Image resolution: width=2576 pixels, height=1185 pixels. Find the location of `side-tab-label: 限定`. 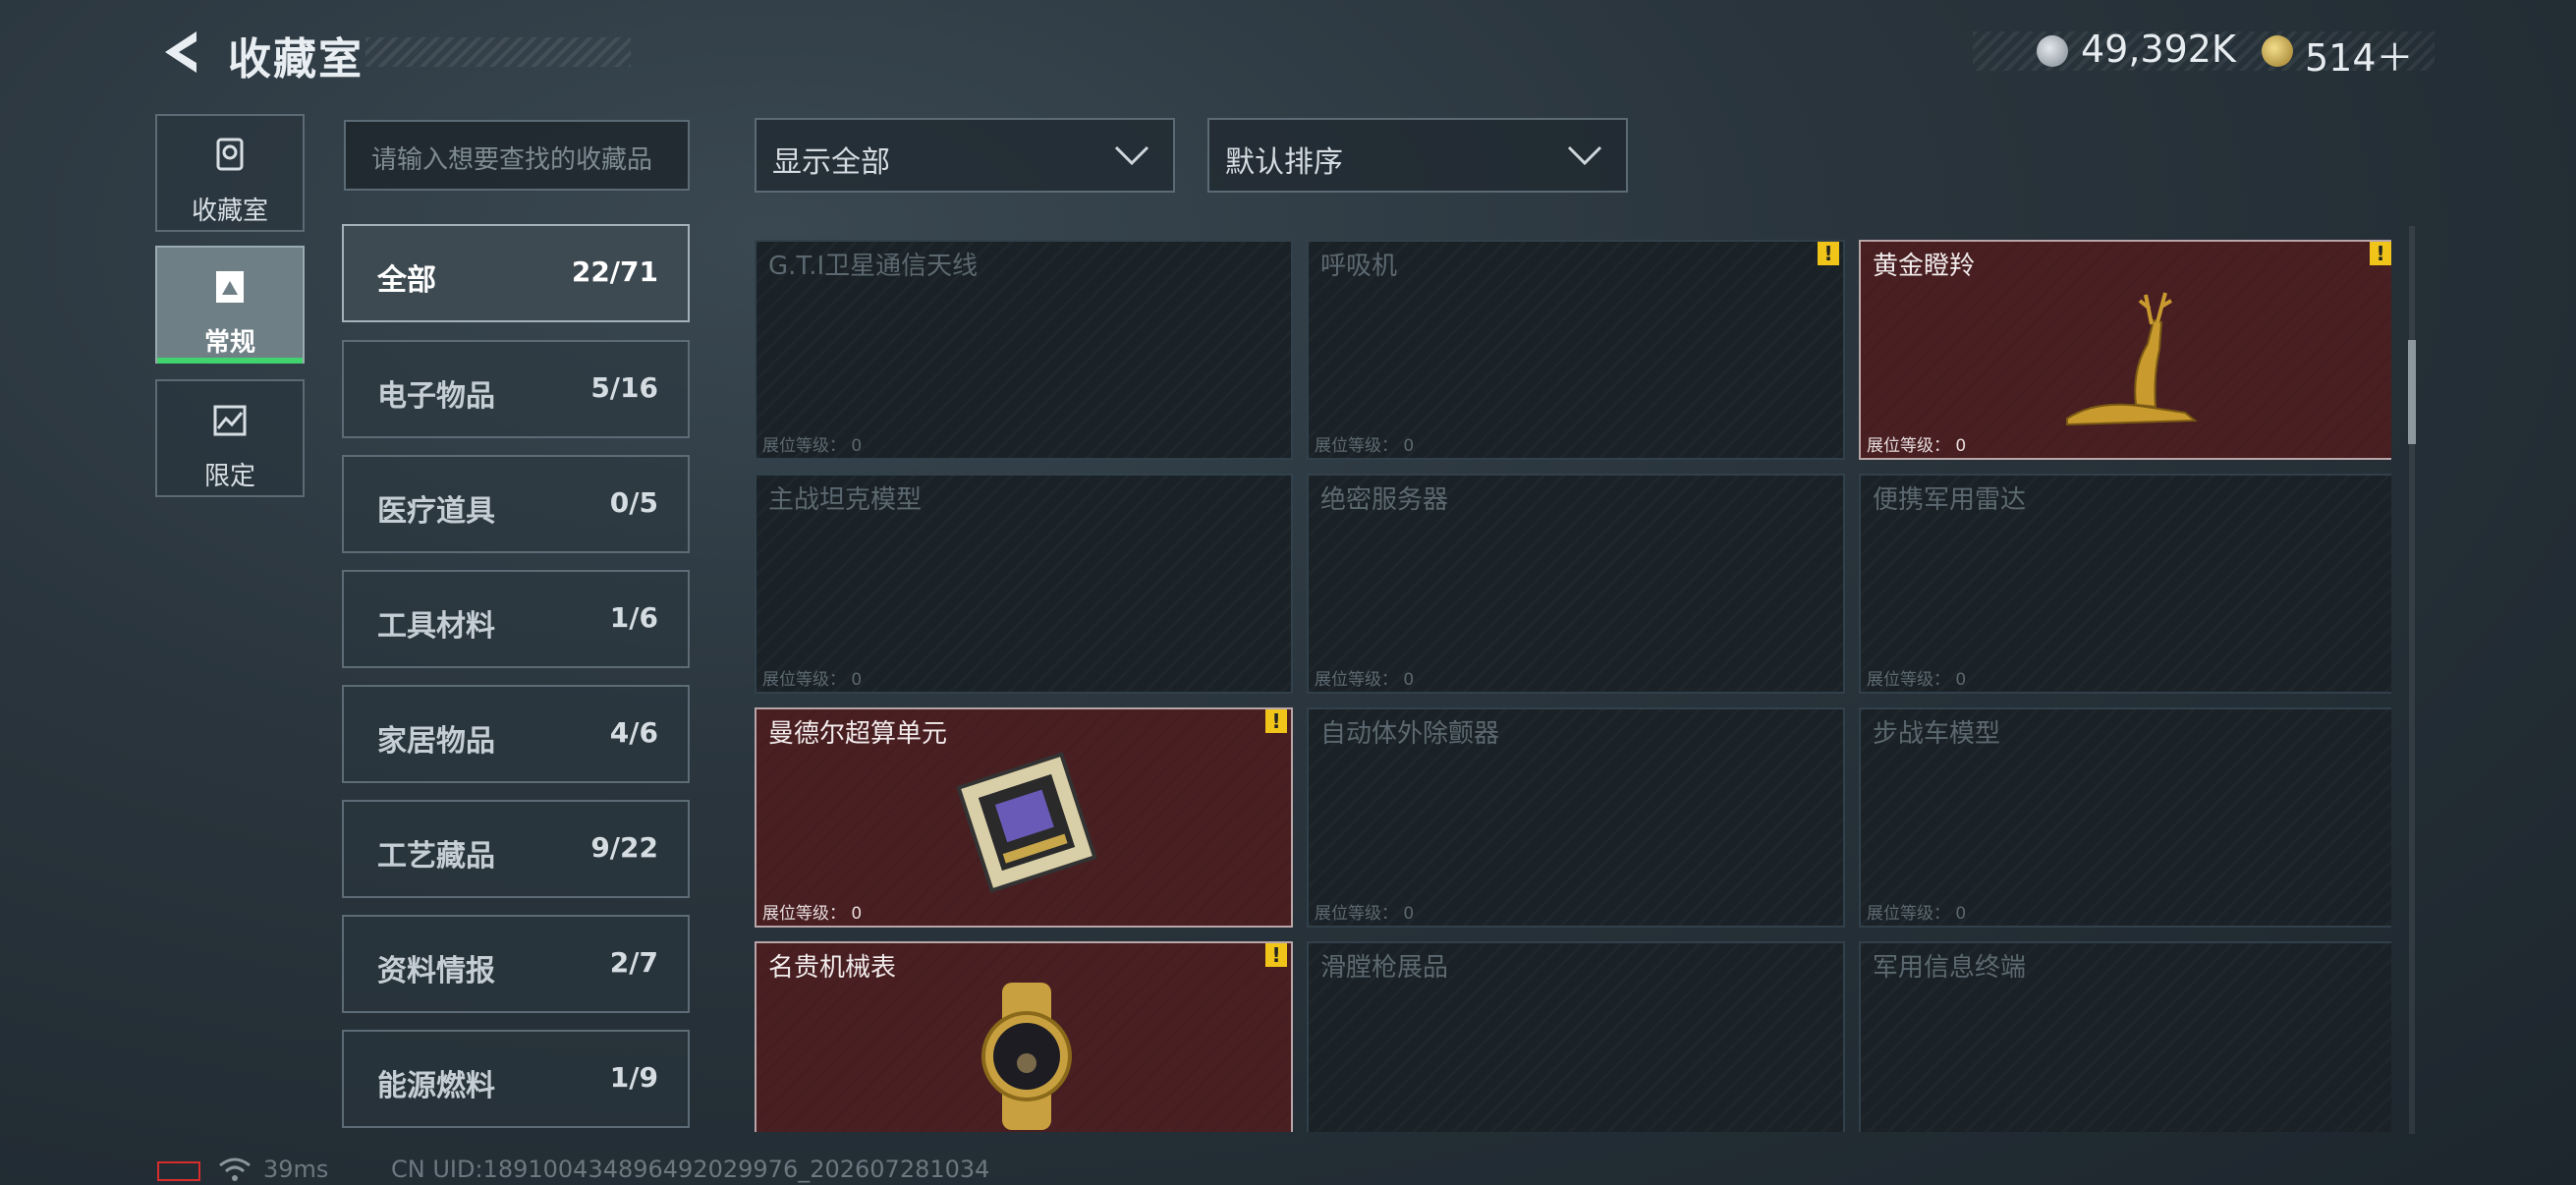

side-tab-label: 限定 is located at coordinates (229, 477).